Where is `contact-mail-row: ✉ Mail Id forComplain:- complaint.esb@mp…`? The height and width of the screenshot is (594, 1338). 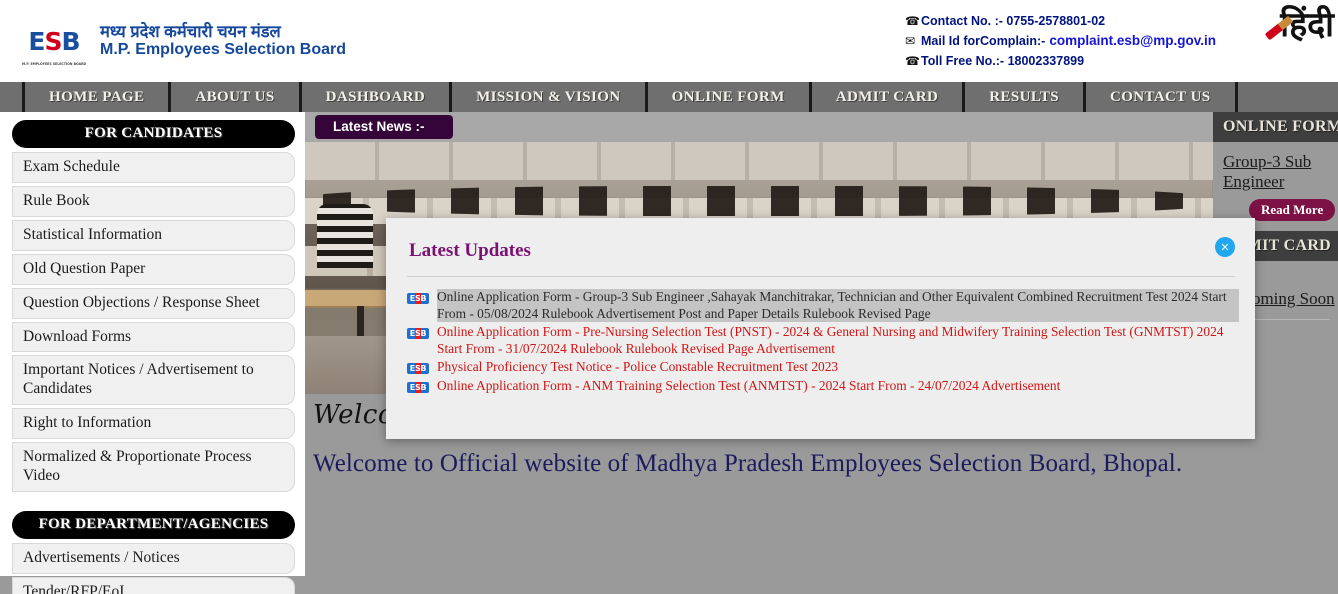
contact-mail-row: ✉ Mail Id forComplain:- complaint.esb@mp… is located at coordinates (1060, 41).